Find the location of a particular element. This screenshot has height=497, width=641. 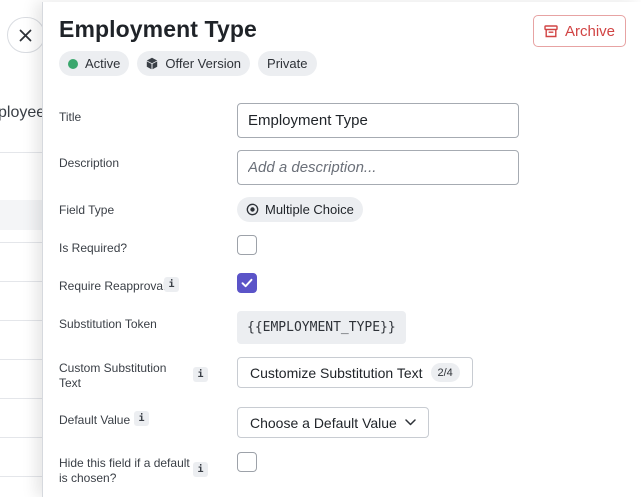

close-drawer-button is located at coordinates (26, 35).